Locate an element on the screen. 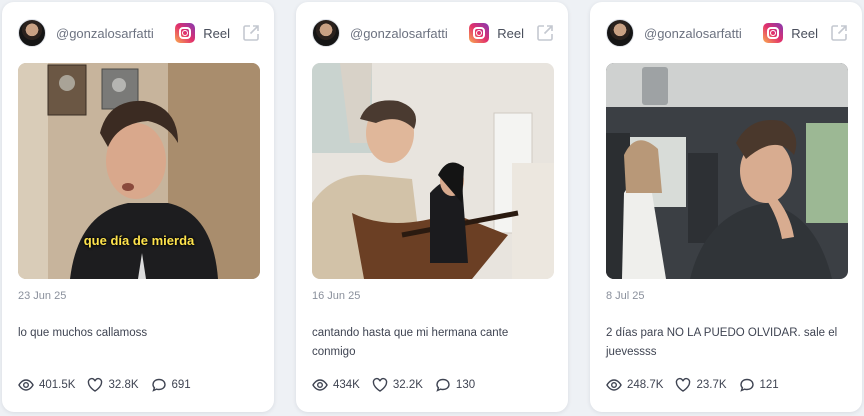 This screenshot has width=864, height=416. views-count: 248.7K is located at coordinates (645, 385).